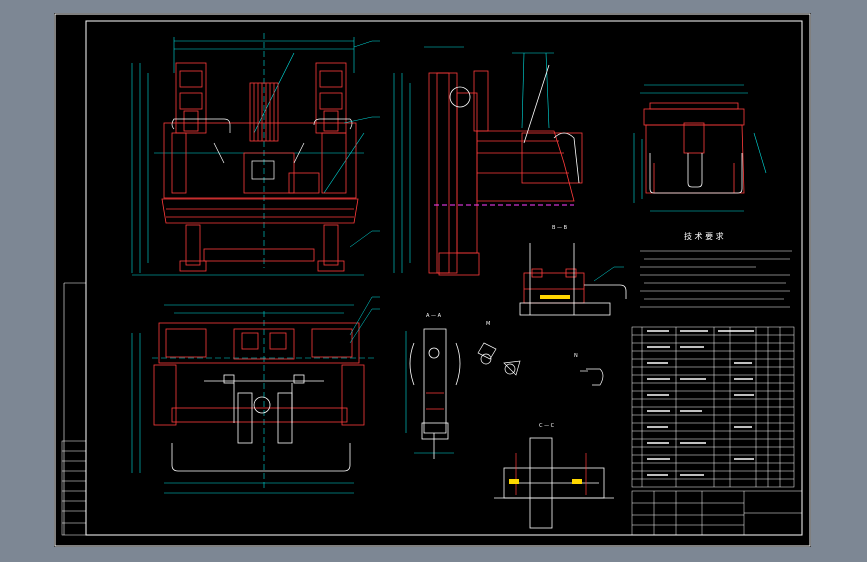  I want to click on section-label-a: A — A, so click(434, 316).